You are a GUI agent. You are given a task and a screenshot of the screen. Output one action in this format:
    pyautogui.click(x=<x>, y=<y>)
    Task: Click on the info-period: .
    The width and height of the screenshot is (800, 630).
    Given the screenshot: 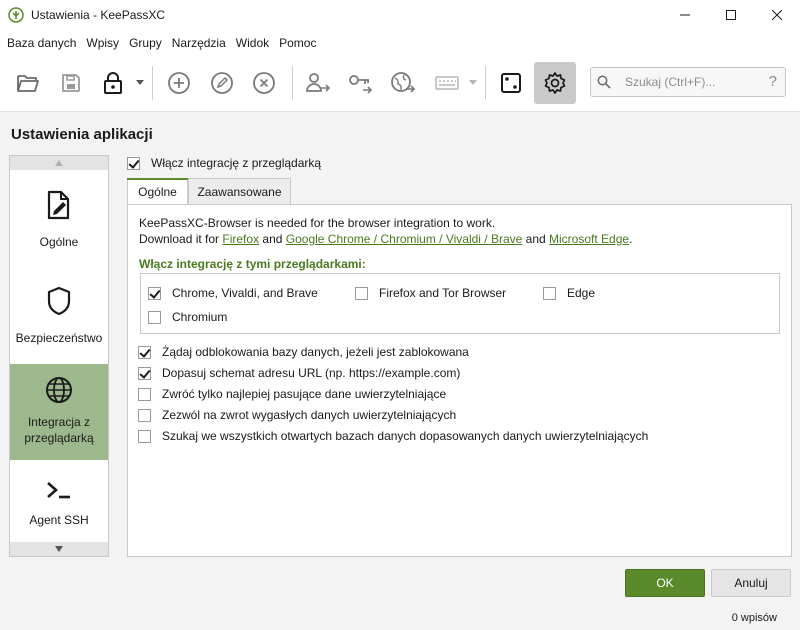 What is the action you would take?
    pyautogui.click(x=631, y=239)
    